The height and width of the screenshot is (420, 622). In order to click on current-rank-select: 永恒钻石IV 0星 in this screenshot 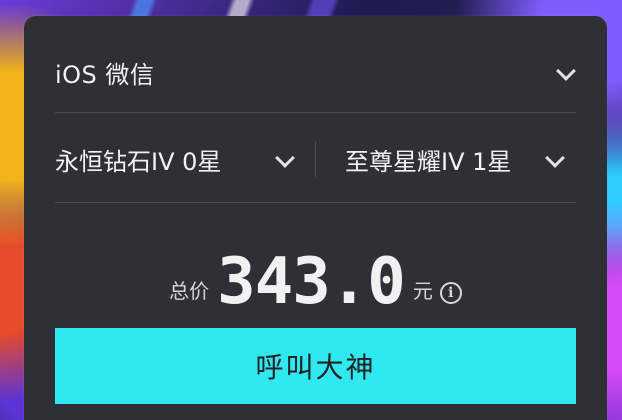, I will do `click(175, 159)`.